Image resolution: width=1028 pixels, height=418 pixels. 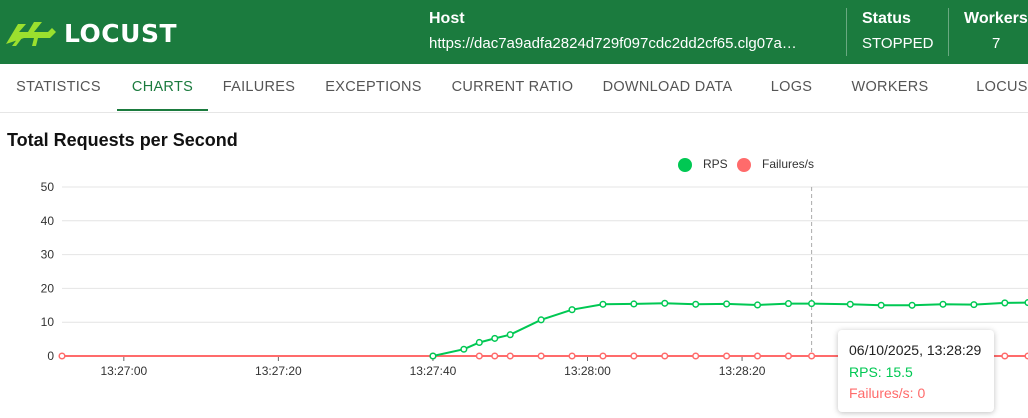 I want to click on workers-value: 7, so click(x=996, y=43).